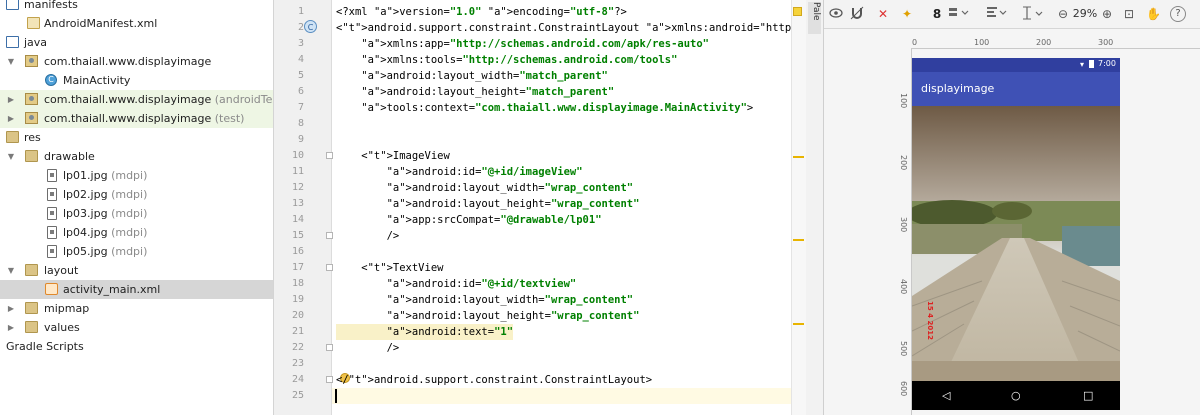 Image resolution: width=1200 pixels, height=415 pixels. I want to click on tree-item-package-main: ▼ com.thaiall.www.displayimage, so click(136, 61).